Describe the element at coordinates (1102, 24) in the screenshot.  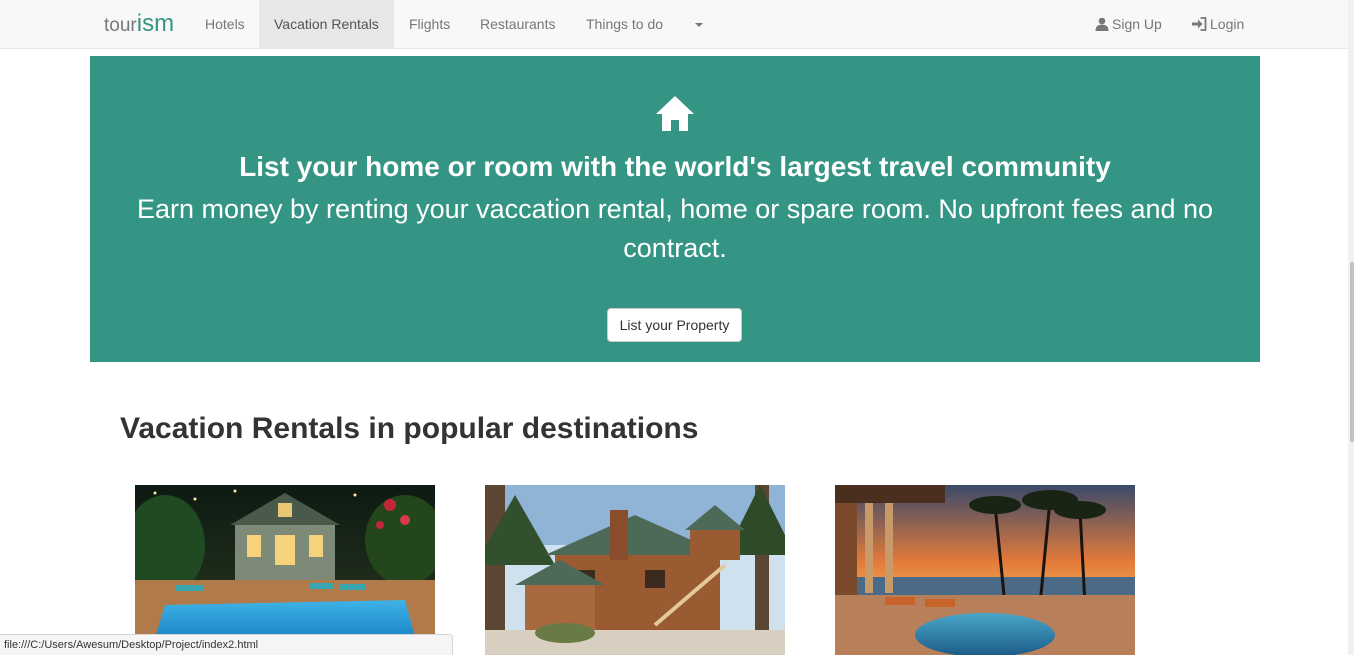
I see `user-icon` at that location.